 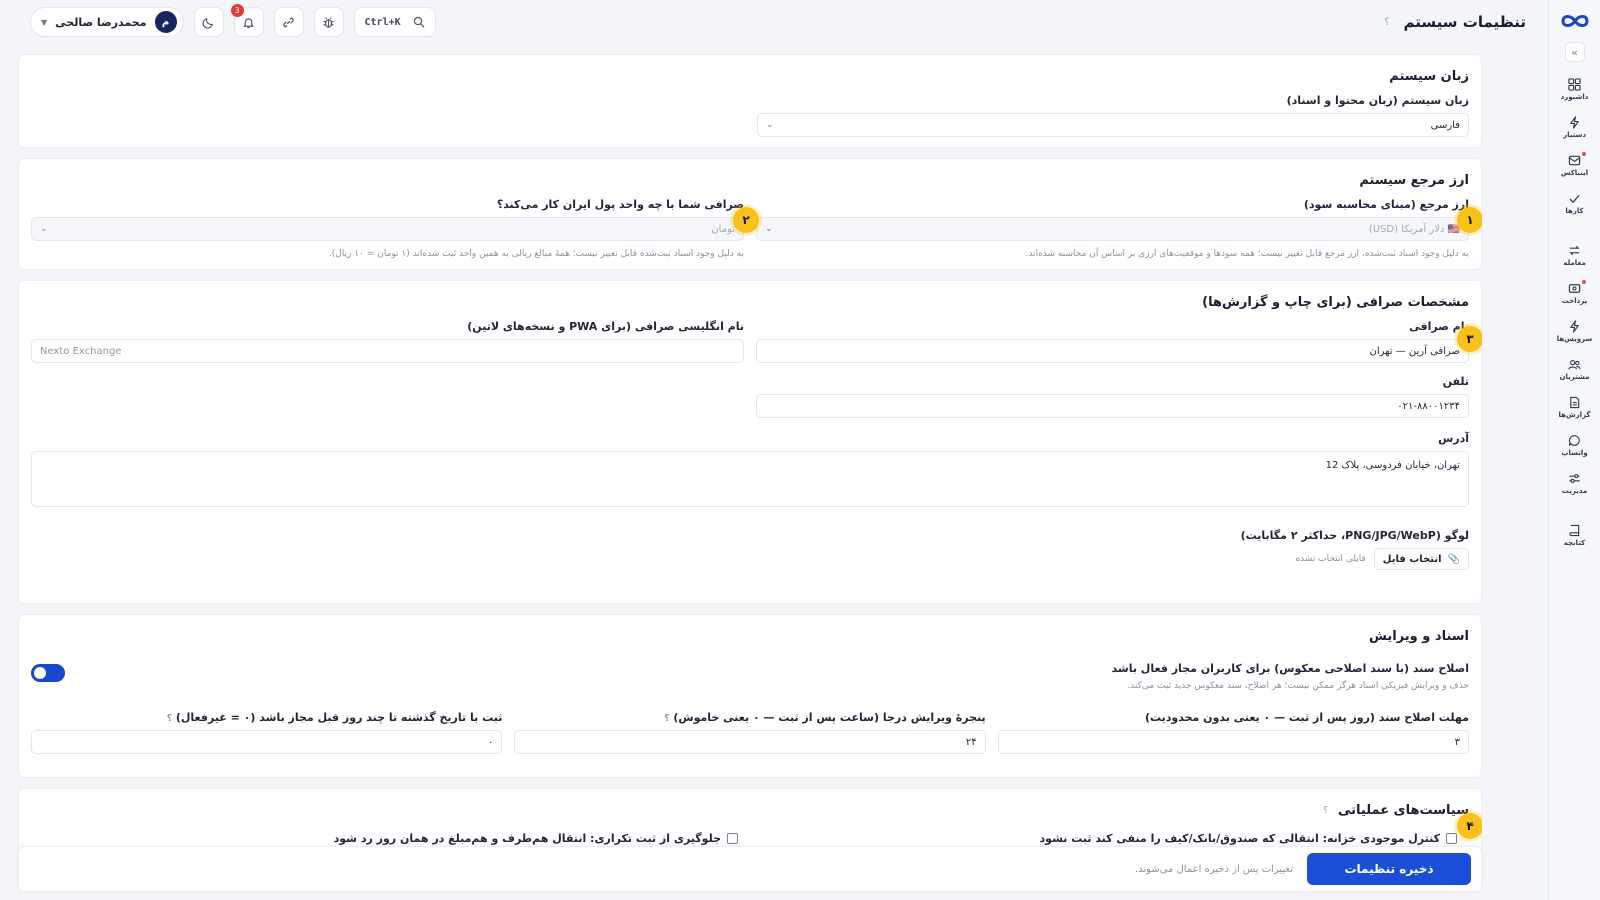 What do you see at coordinates (1574, 250) in the screenshot?
I see `swap-icon` at bounding box center [1574, 250].